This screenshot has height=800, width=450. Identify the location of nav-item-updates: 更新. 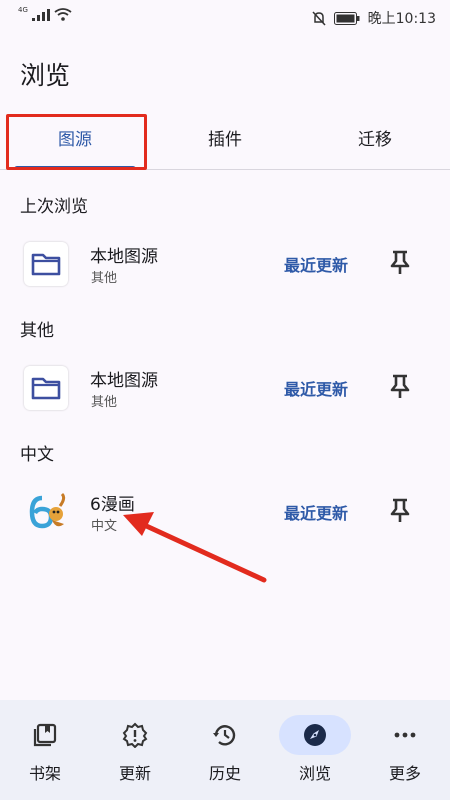
(135, 750).